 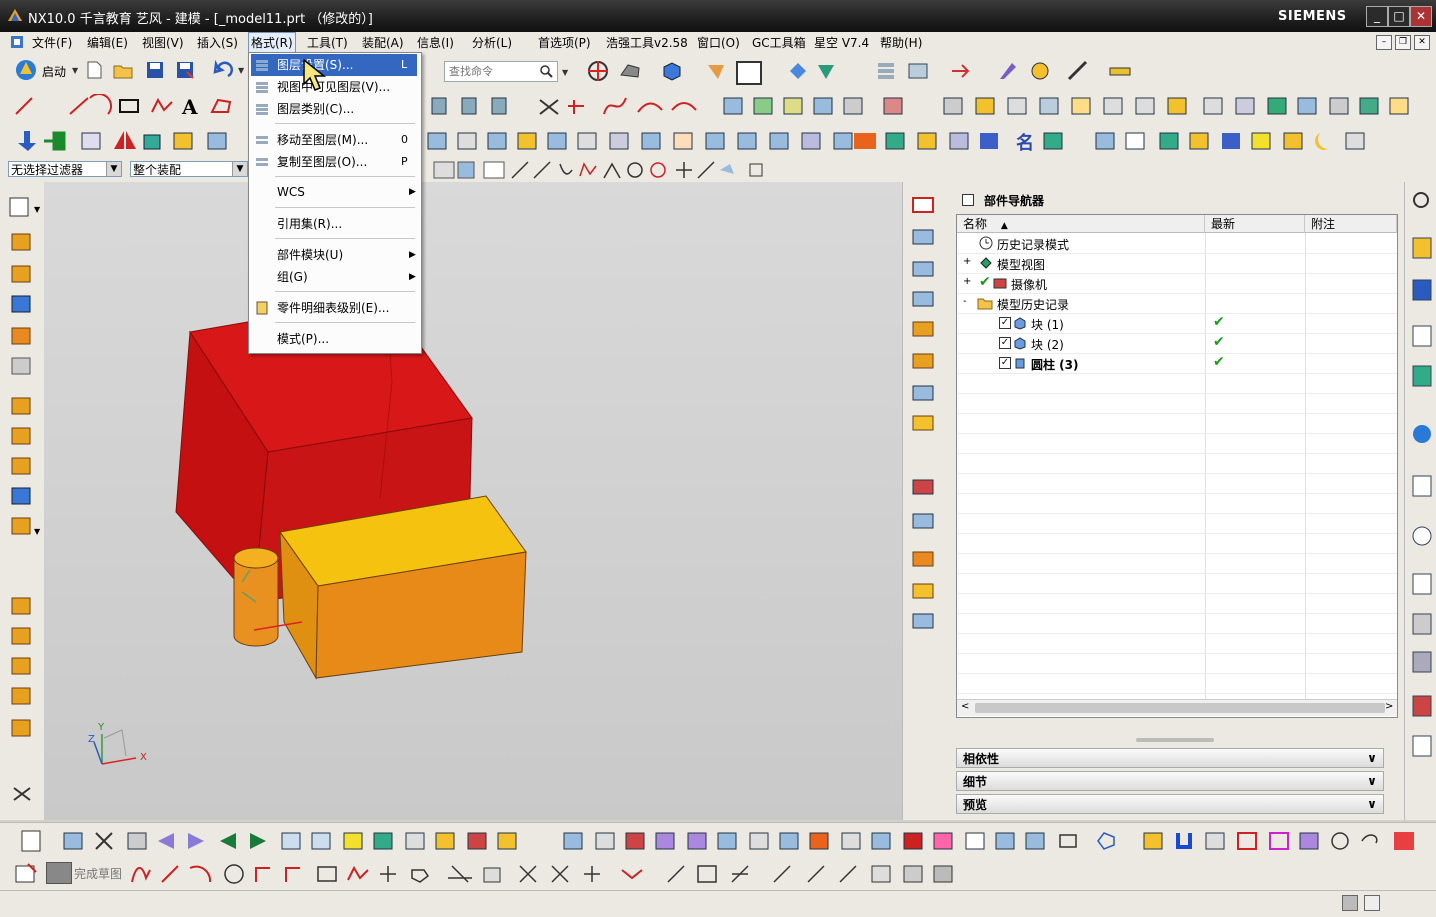 What do you see at coordinates (327, 42) in the screenshot?
I see `menu-tools: 工具(T)` at bounding box center [327, 42].